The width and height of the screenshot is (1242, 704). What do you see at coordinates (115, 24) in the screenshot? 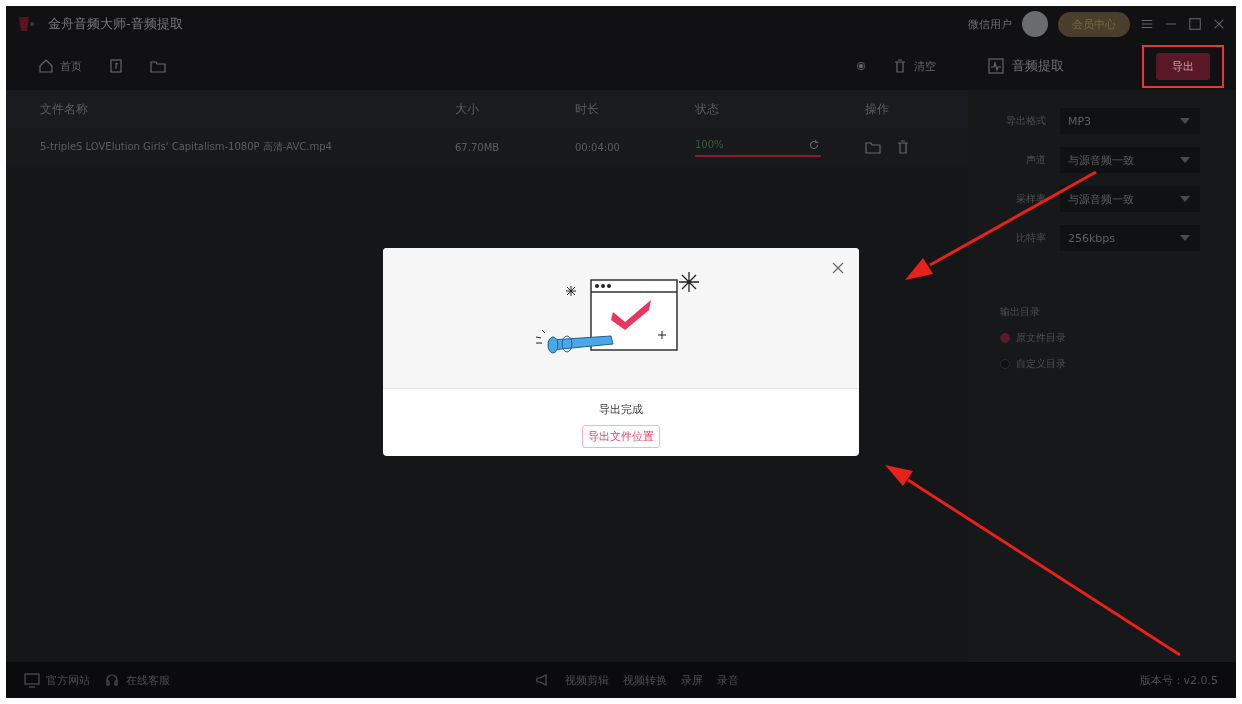
I see `window-title: 金舟音频大师-音频提取` at bounding box center [115, 24].